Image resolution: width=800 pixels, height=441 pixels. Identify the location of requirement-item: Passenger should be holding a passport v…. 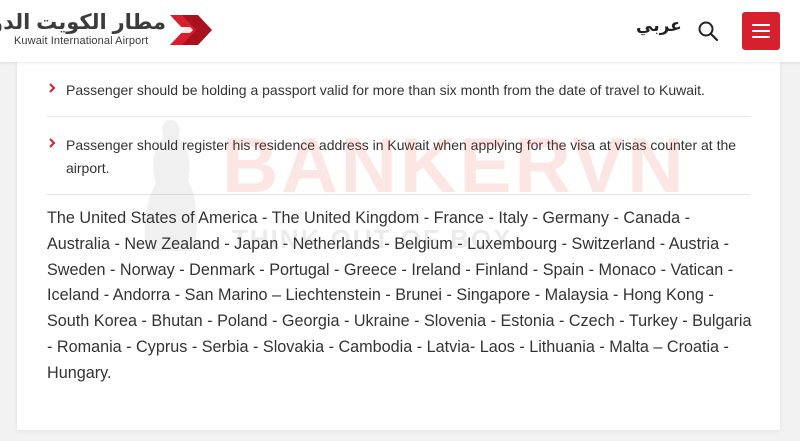
(398, 89).